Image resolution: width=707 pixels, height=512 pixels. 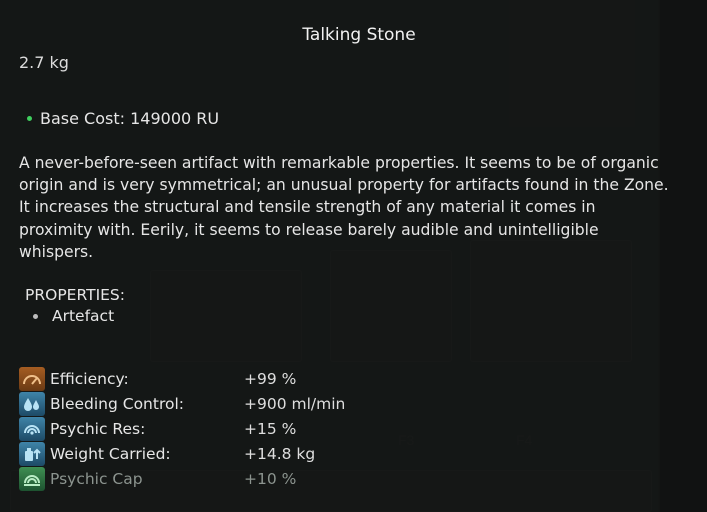 What do you see at coordinates (270, 478) in the screenshot?
I see `stat-value: +10 %` at bounding box center [270, 478].